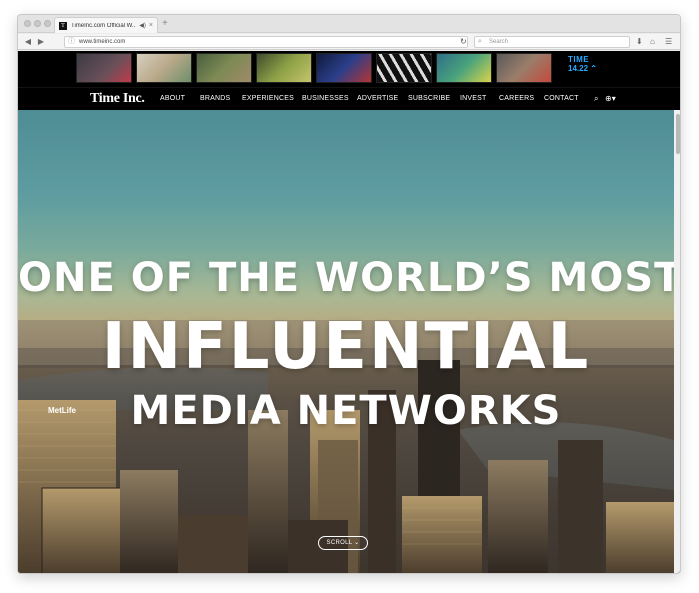 The height and width of the screenshot is (593, 699). Describe the element at coordinates (639, 41) in the screenshot. I see `download-icon: ⬇` at that location.